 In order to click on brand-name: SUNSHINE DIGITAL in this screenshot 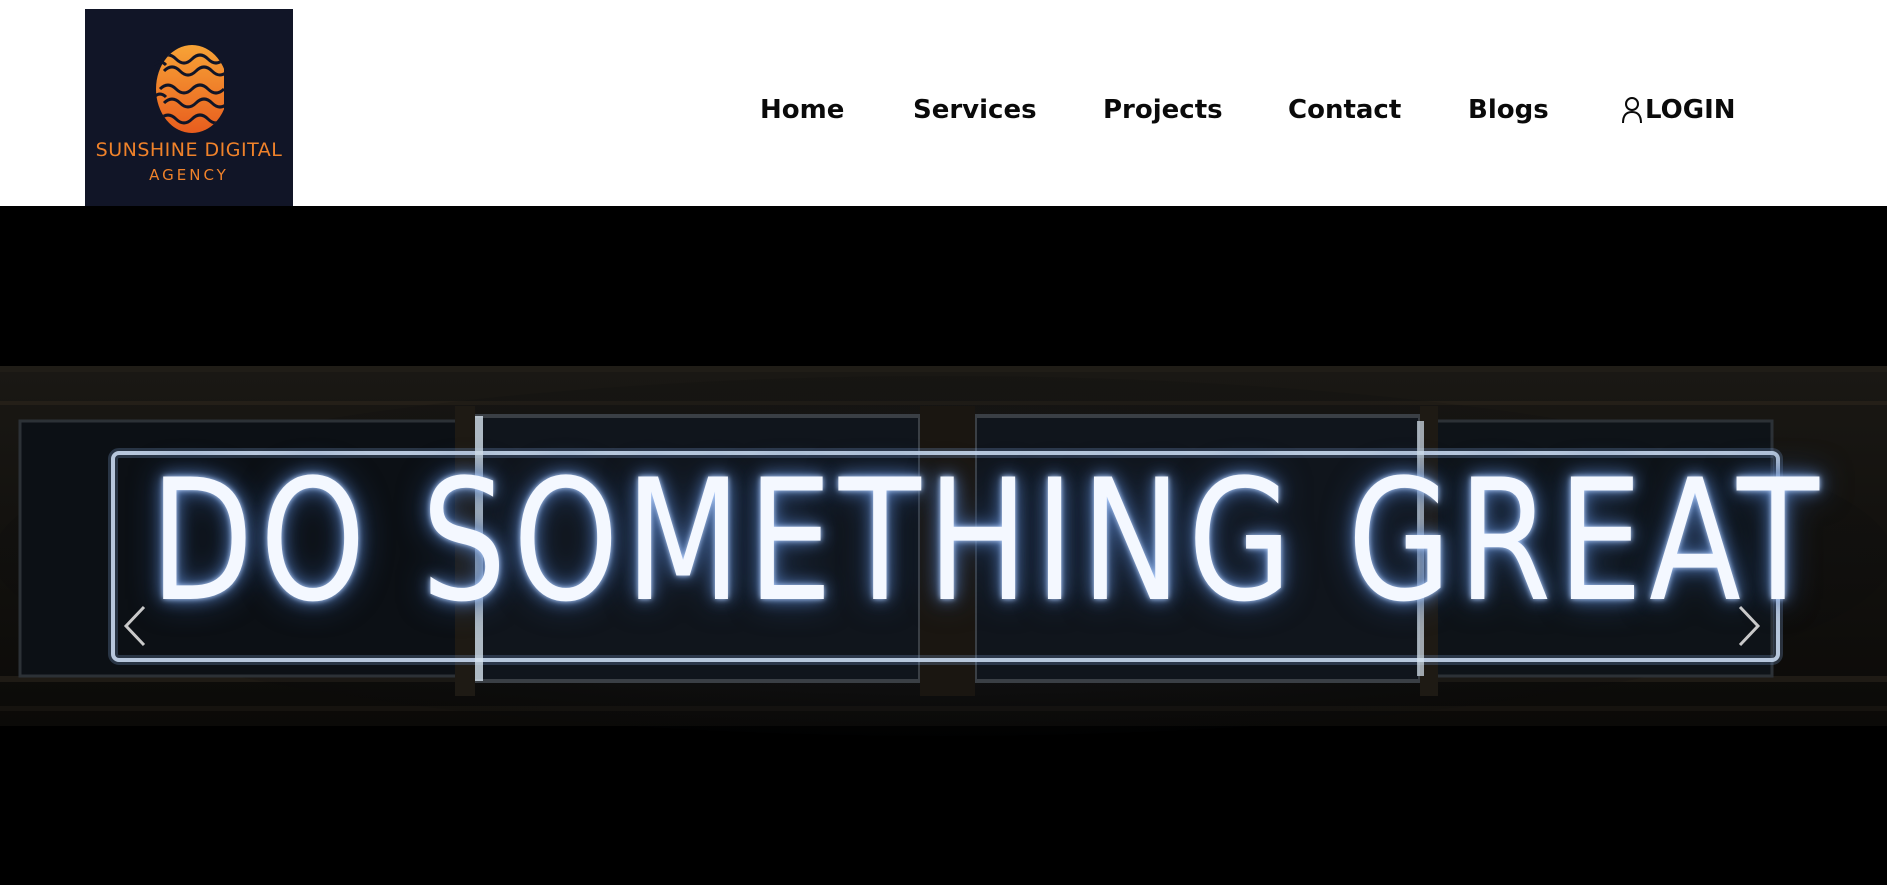, I will do `click(189, 150)`.